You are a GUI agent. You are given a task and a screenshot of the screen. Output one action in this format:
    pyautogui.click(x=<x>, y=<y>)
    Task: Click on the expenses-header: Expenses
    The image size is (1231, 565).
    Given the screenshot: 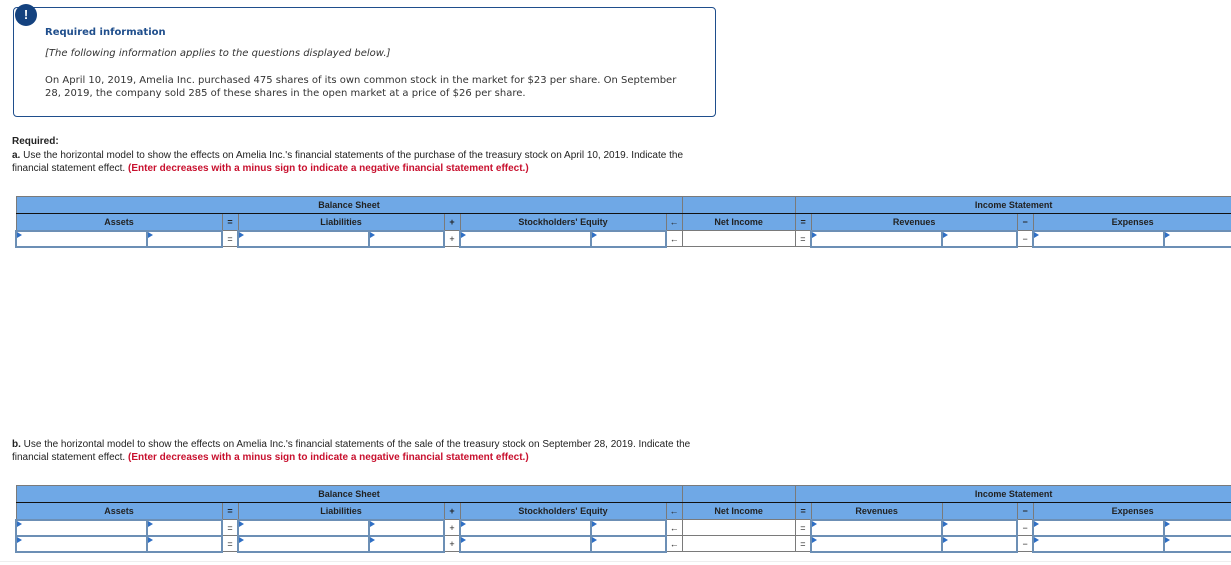 What is the action you would take?
    pyautogui.click(x=1131, y=222)
    